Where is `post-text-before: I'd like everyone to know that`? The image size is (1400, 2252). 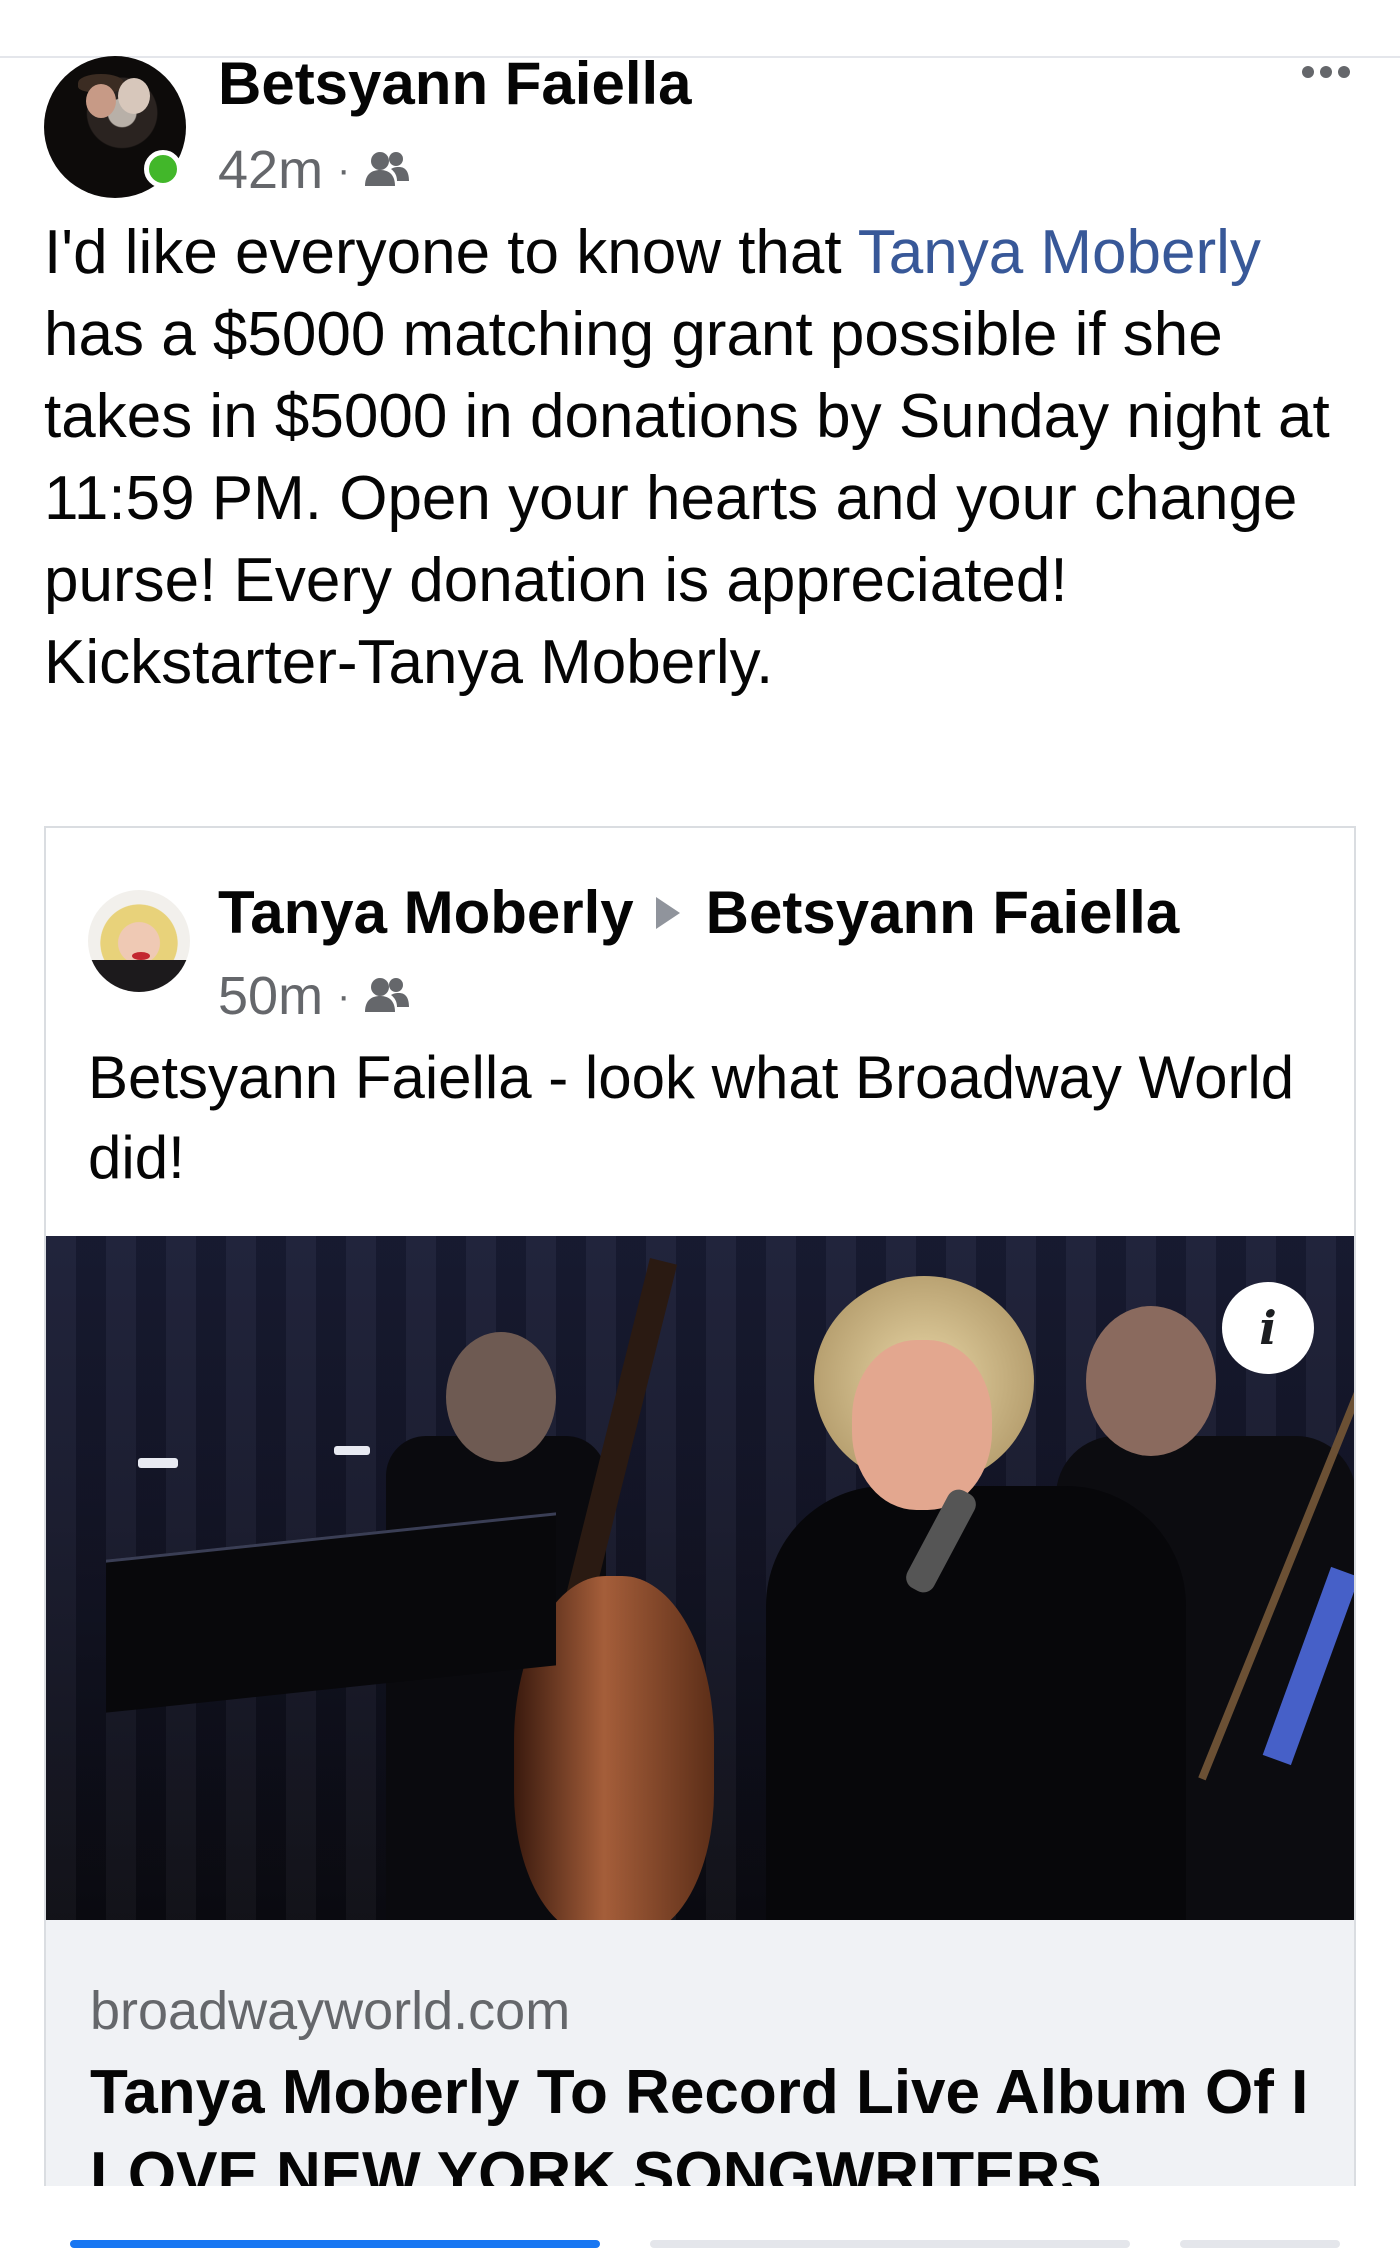
post-text-before: I'd like everyone to know that is located at coordinates (451, 252).